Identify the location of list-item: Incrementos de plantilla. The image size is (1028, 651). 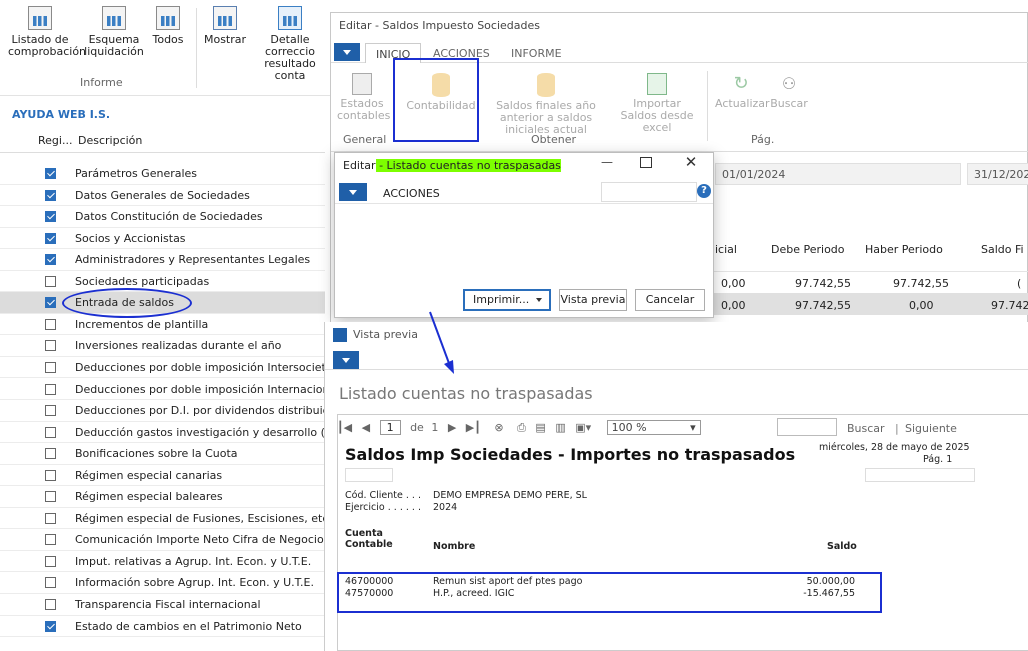
(162, 325).